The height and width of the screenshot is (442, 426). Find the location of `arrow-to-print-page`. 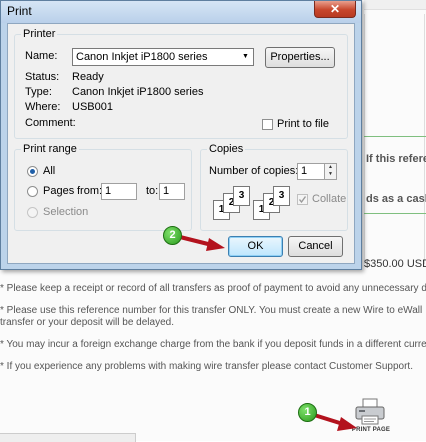

arrow-to-print-page is located at coordinates (333, 421).